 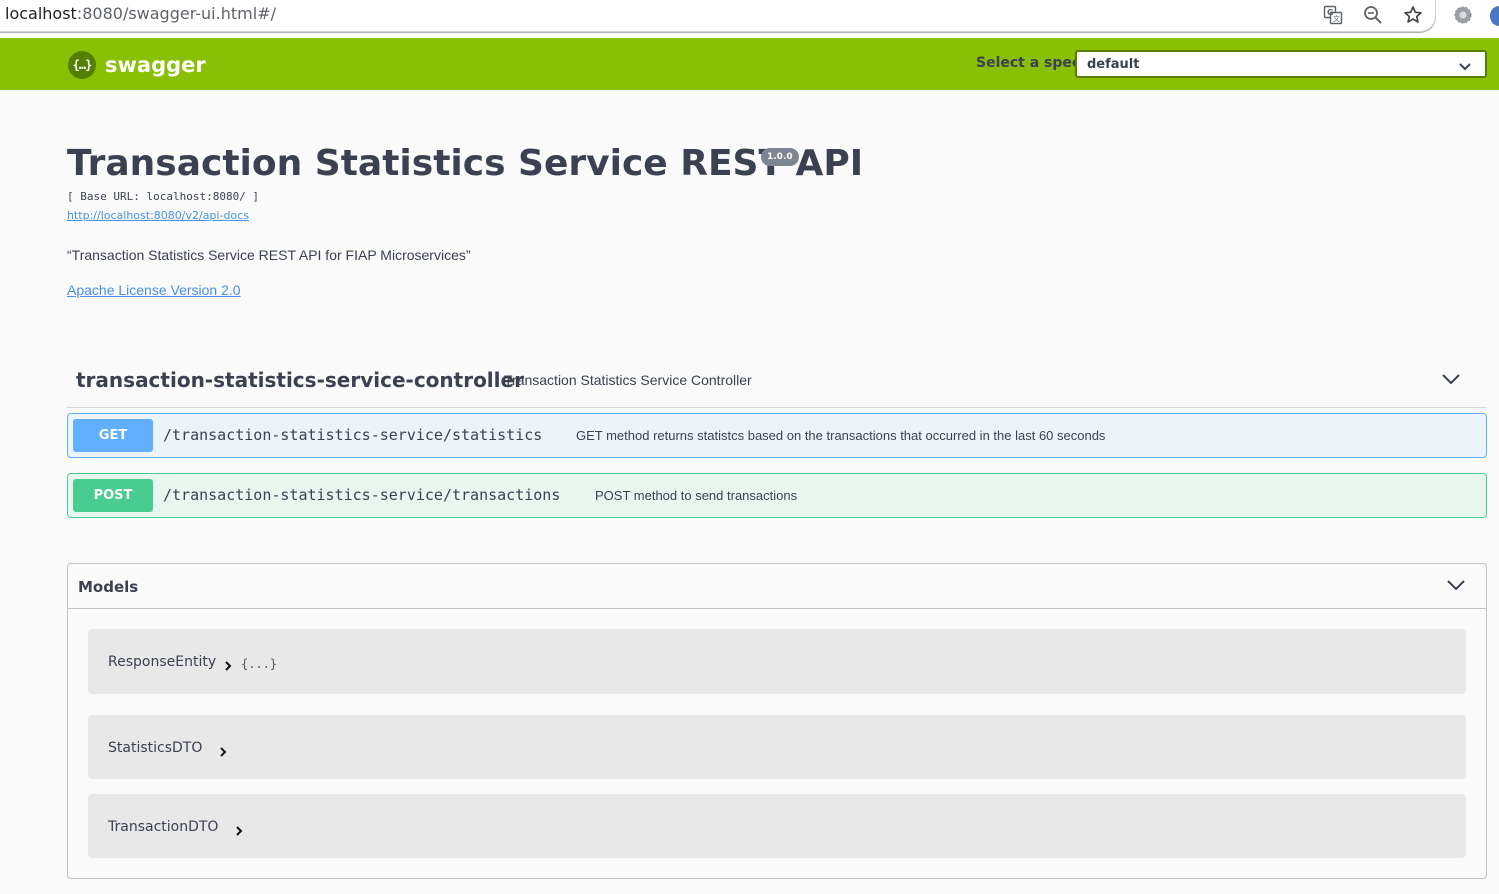 I want to click on swagger-logo-icon: {…}, so click(x=82, y=65).